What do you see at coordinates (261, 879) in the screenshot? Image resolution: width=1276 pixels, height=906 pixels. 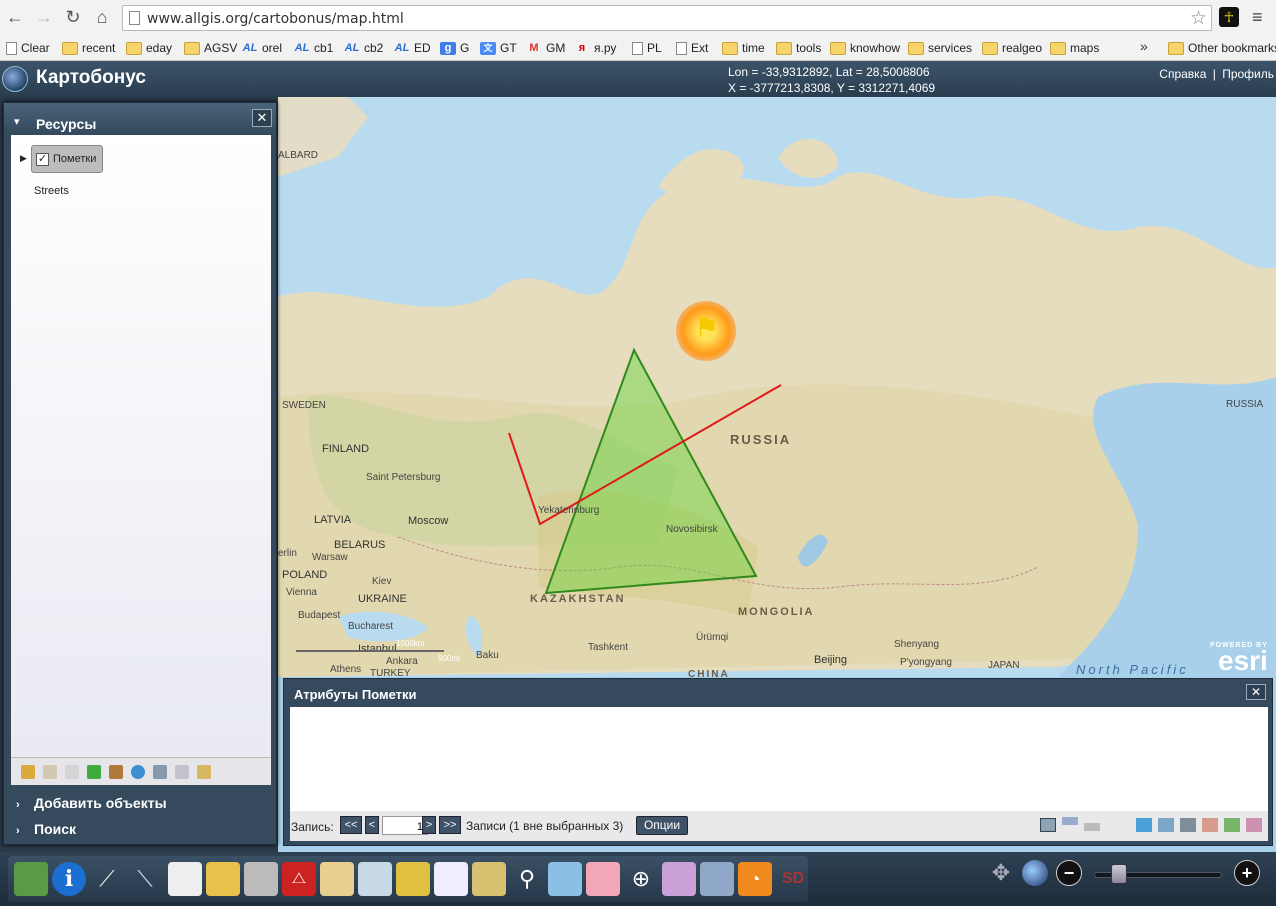 I see `print-icon` at bounding box center [261, 879].